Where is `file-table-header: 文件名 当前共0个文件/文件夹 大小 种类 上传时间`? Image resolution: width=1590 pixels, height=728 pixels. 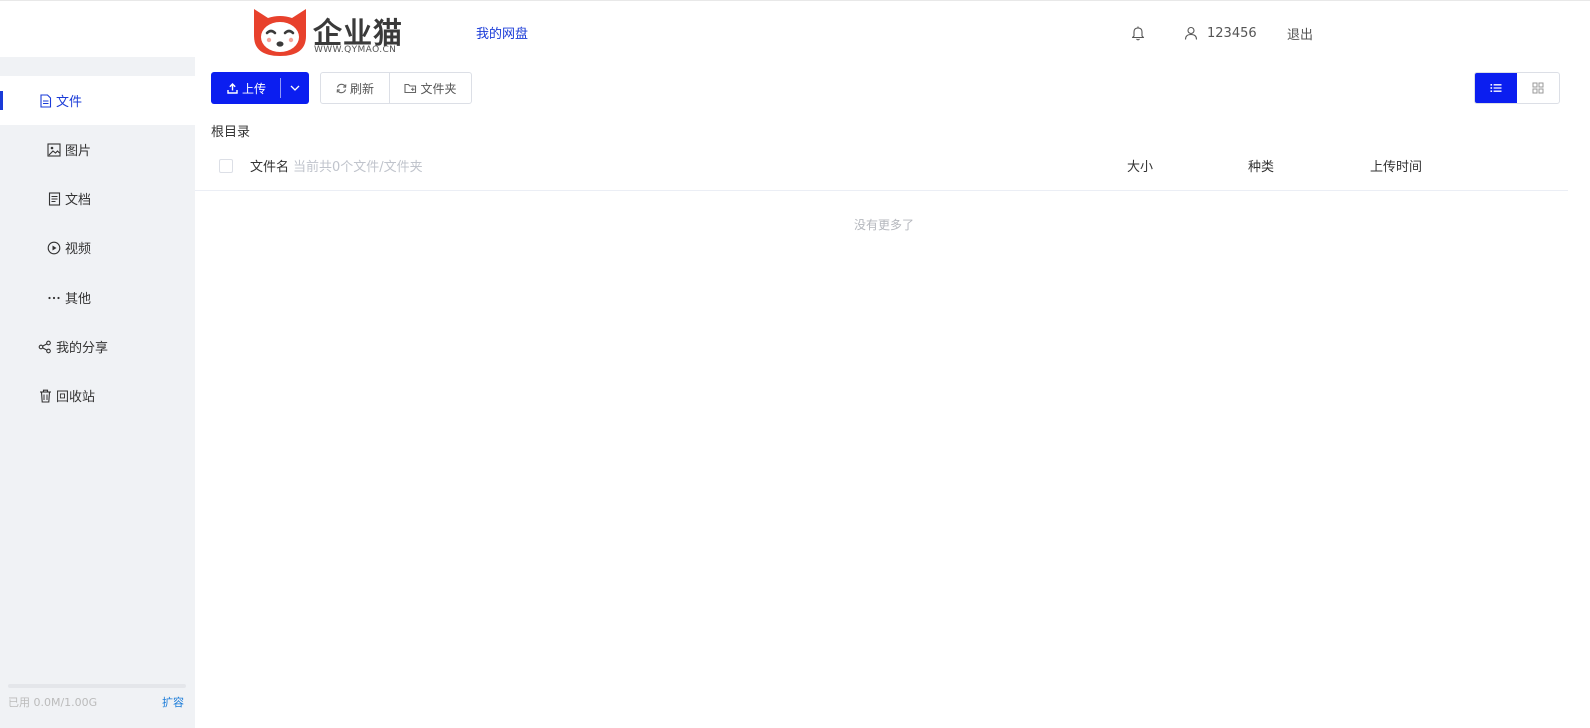
file-table-header: 文件名 当前共0个文件/文件夹 大小 种类 上传时间 is located at coordinates (881, 167).